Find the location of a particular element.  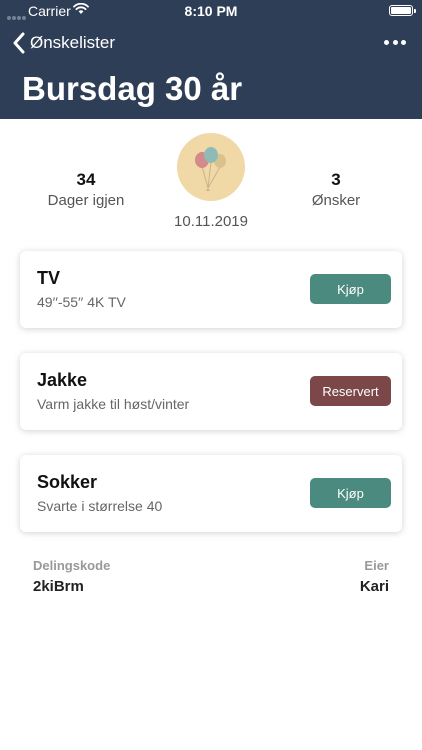

owner-block: Eier Kari is located at coordinates (374, 576).